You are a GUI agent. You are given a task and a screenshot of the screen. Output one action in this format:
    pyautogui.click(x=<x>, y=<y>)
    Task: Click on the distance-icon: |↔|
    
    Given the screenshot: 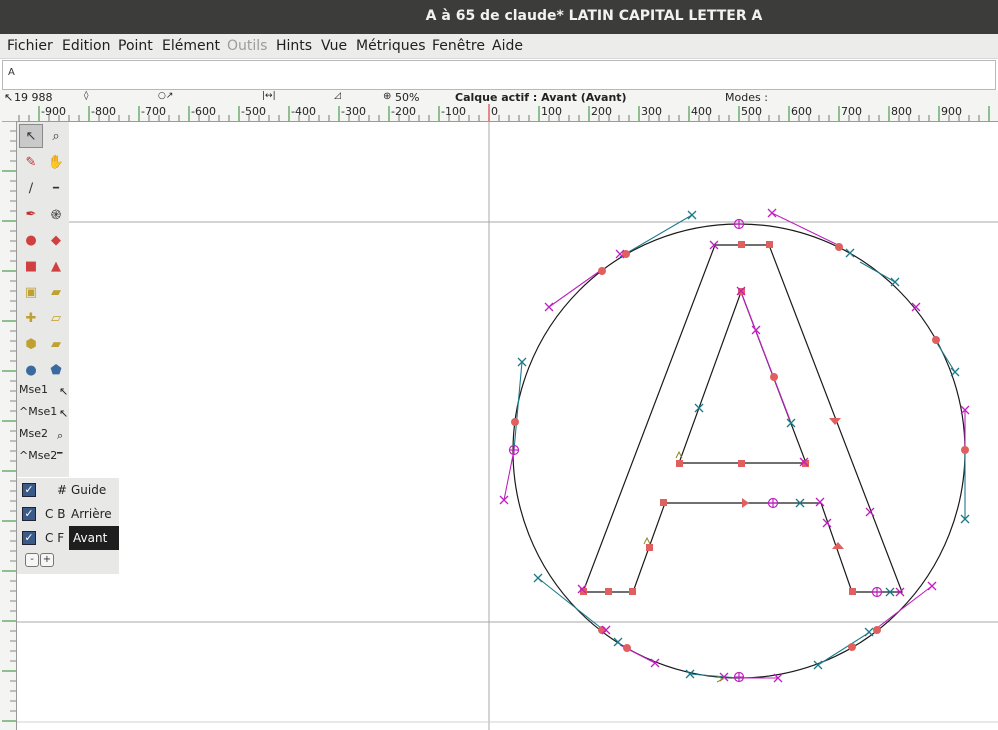 What is the action you would take?
    pyautogui.click(x=269, y=96)
    